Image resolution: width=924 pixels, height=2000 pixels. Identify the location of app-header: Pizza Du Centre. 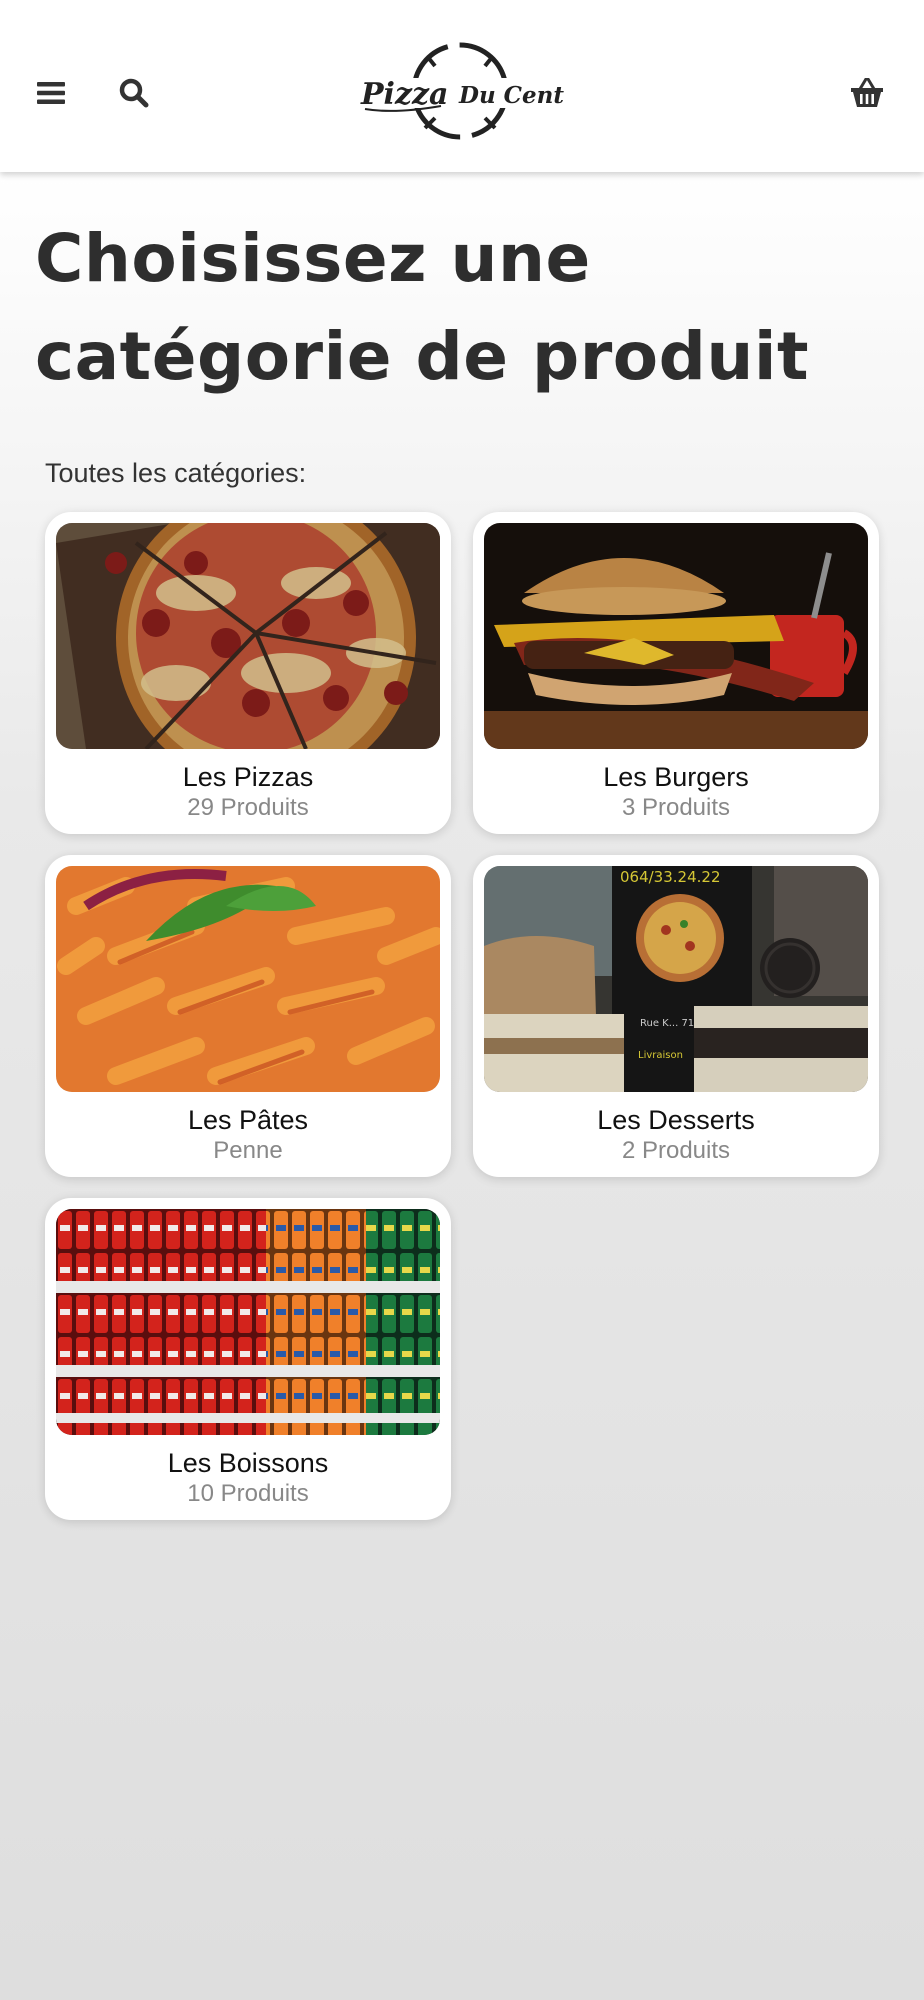
(462, 86).